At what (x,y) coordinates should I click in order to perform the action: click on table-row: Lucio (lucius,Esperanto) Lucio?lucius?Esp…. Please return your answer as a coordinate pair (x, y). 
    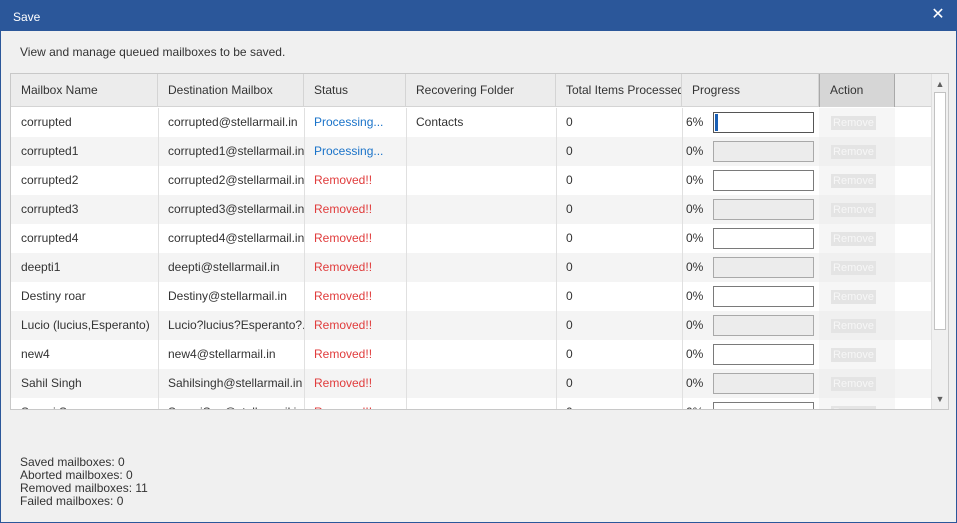
    Looking at the image, I should click on (471, 325).